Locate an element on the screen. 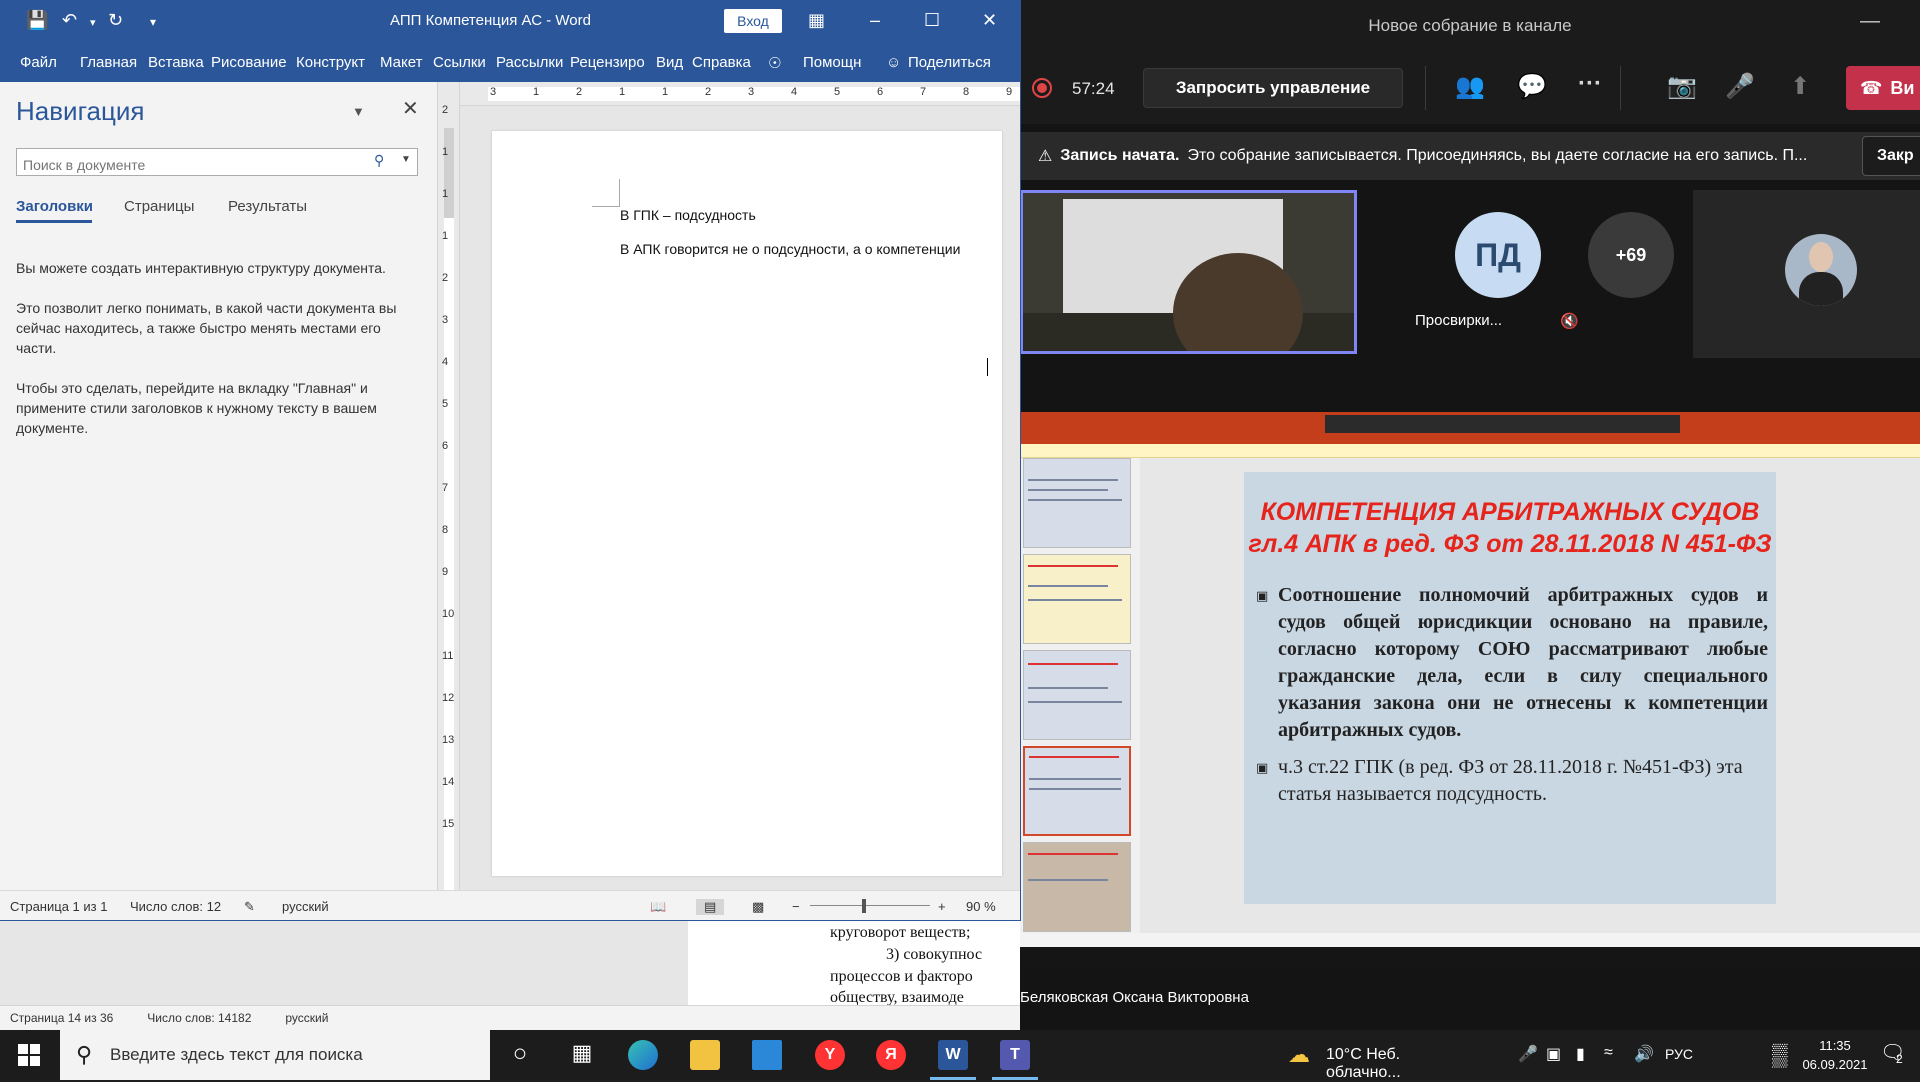  horizontal-ruler: 3 1 2 1 1 2 3 4 5 6 7 8 9 is located at coordinates (740, 94).